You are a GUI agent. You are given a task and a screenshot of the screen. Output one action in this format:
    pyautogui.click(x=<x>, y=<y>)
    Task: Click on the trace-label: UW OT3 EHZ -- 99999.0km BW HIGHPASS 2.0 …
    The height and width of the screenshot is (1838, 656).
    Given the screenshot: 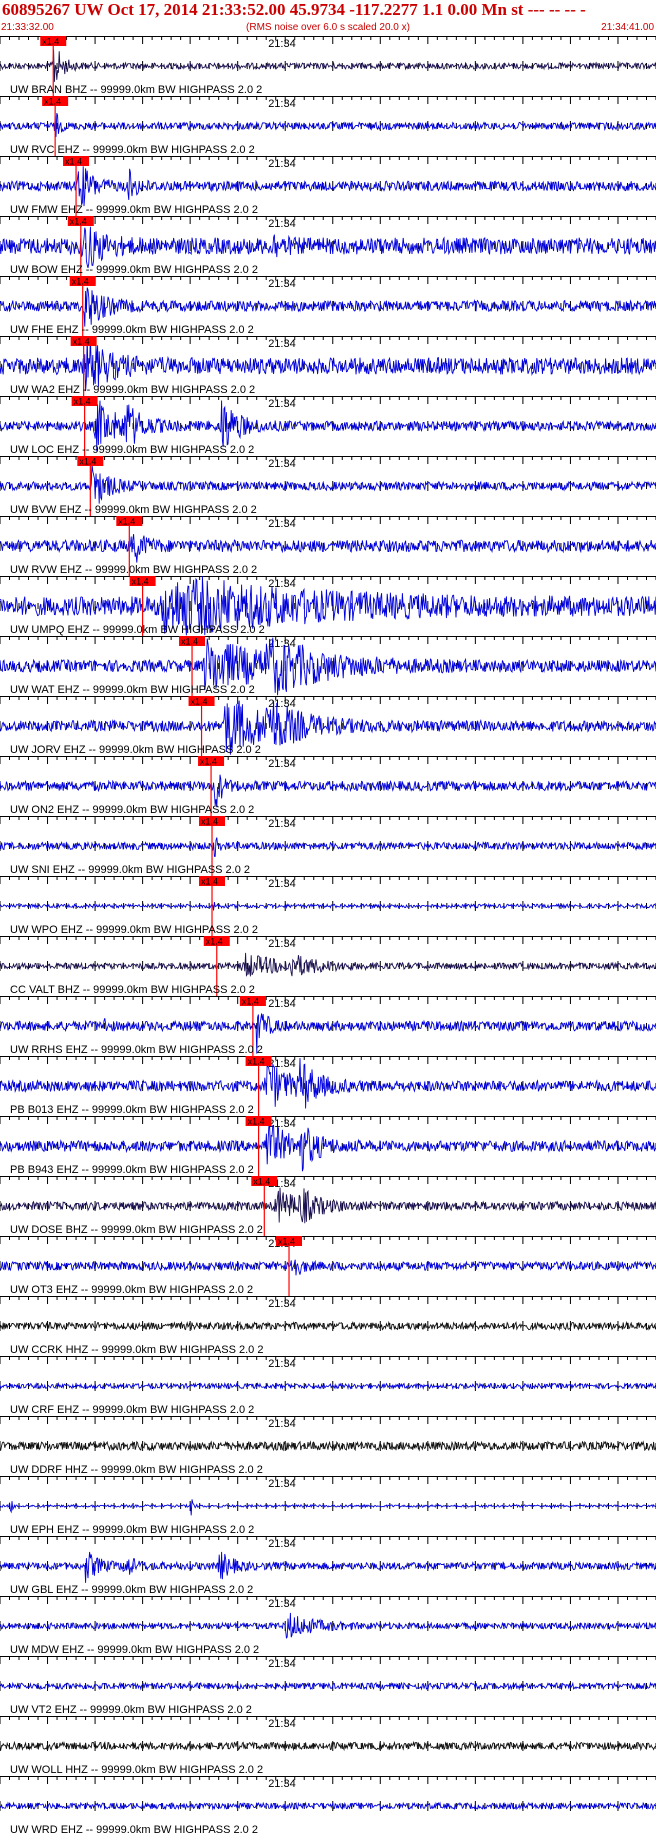 What is the action you would take?
    pyautogui.click(x=131, y=1290)
    